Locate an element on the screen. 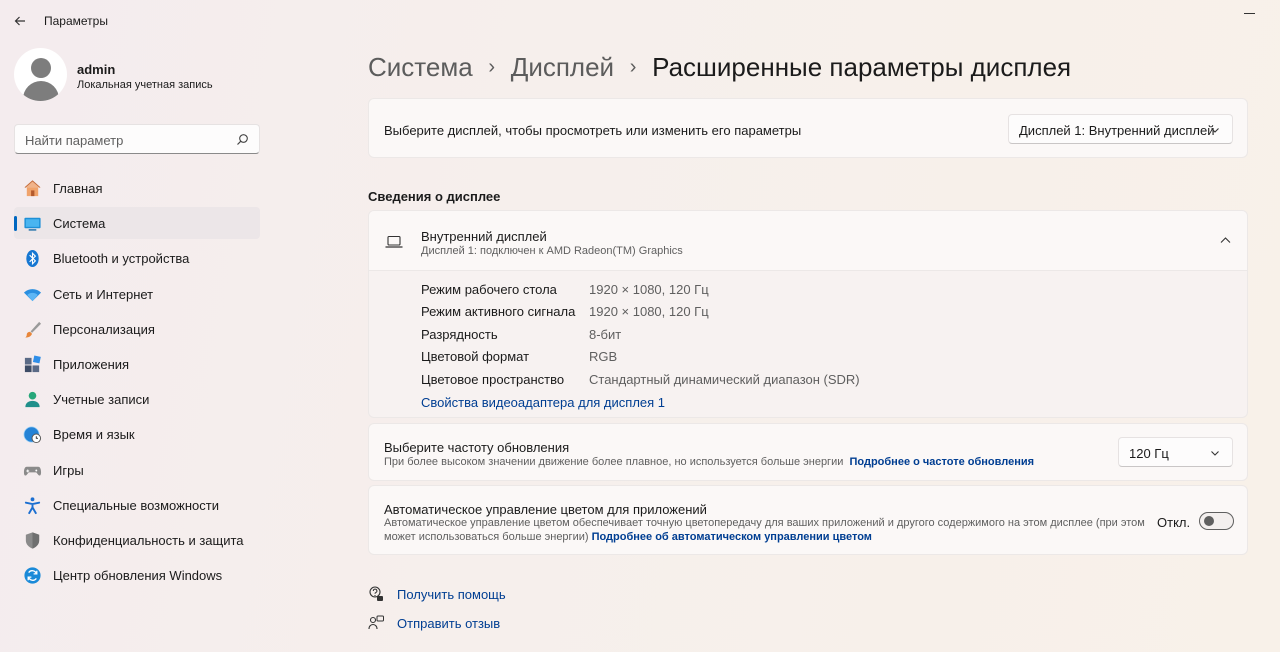 Image resolution: width=1280 pixels, height=652 pixels. minimize-button is located at coordinates (1251, 14).